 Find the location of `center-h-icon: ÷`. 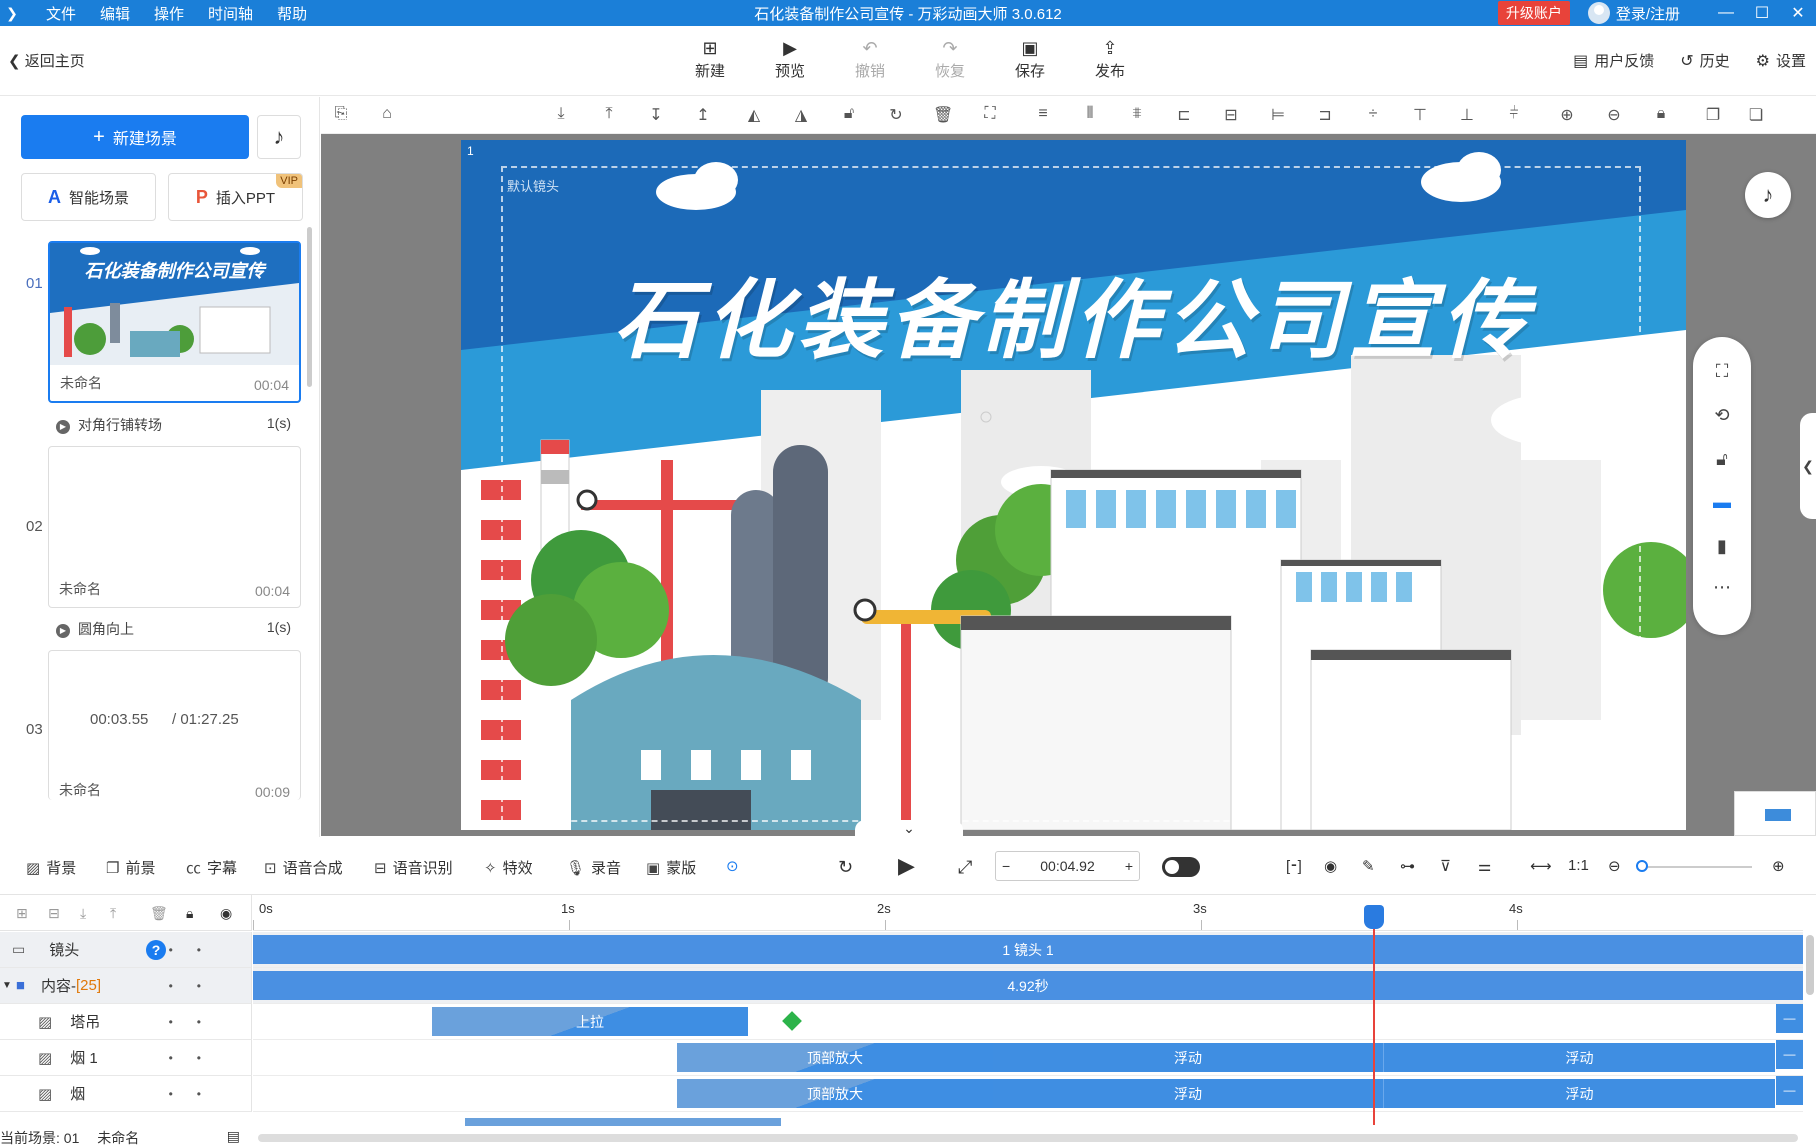

center-h-icon: ÷ is located at coordinates (1373, 114).